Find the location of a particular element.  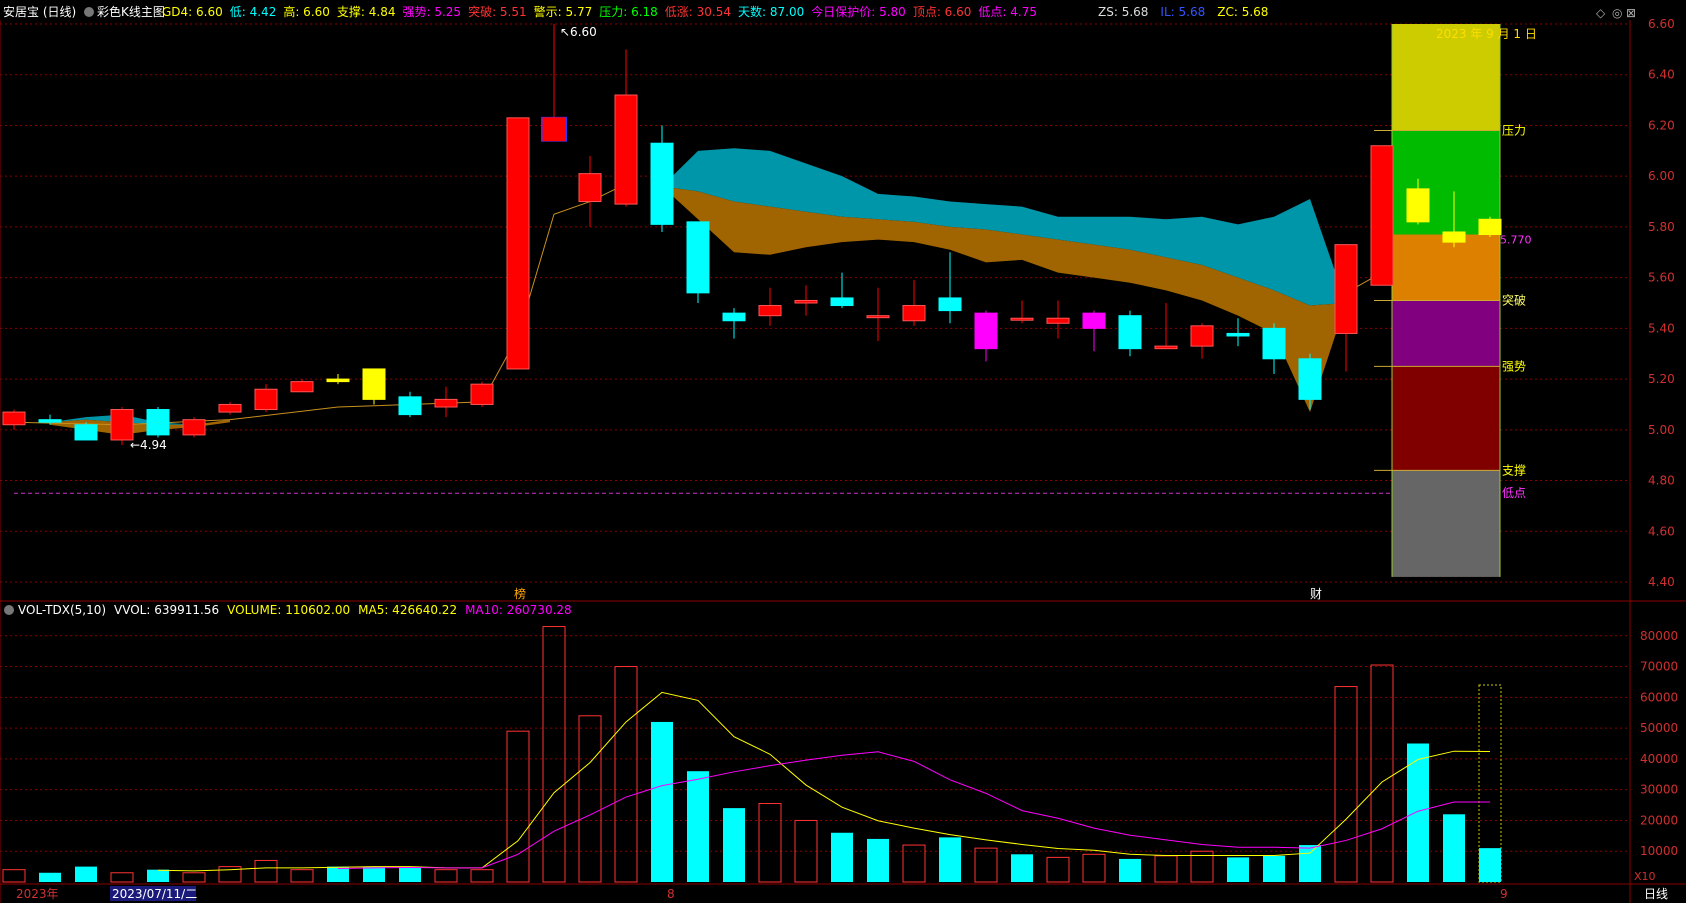

date-axis: 2023年 2023/07/11/二 8 9 日线 is located at coordinates (843, 892).